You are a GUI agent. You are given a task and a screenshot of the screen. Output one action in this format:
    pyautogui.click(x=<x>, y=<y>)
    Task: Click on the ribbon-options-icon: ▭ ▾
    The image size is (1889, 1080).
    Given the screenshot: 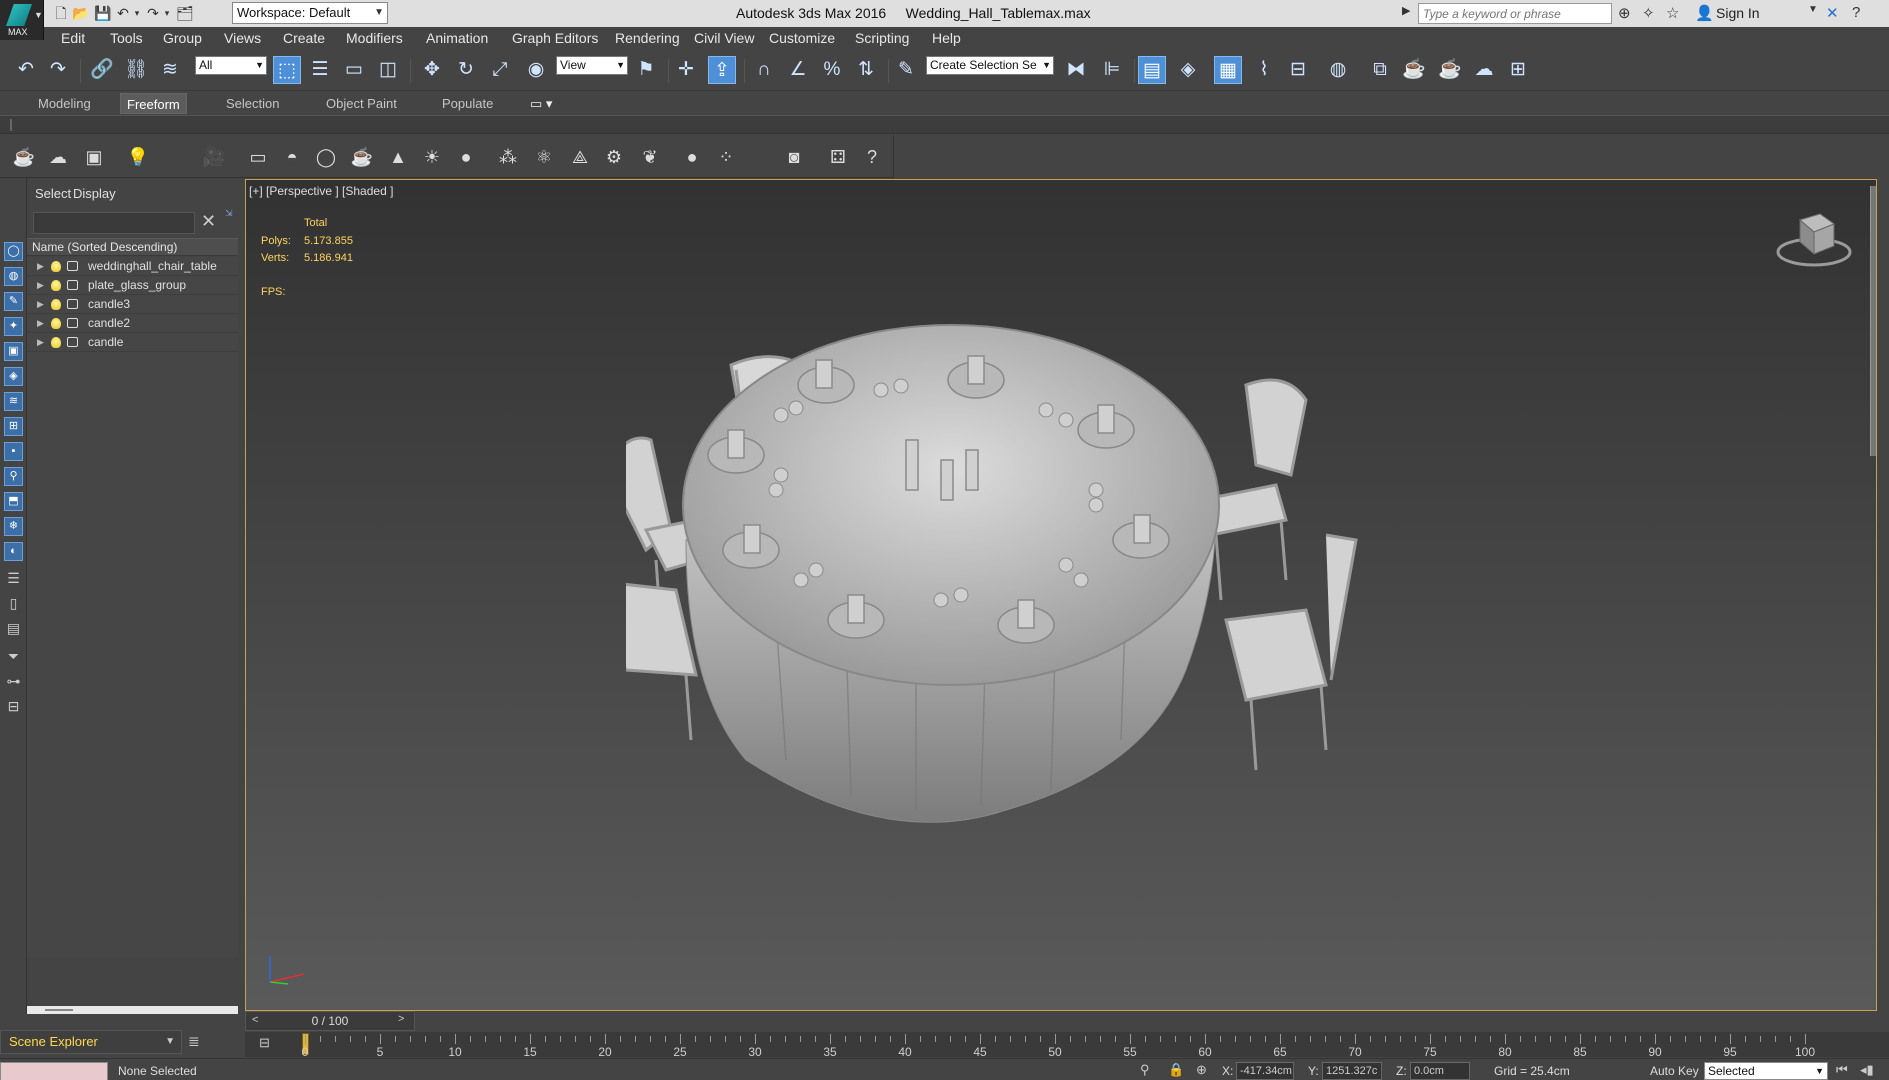 What is the action you would take?
    pyautogui.click(x=541, y=103)
    